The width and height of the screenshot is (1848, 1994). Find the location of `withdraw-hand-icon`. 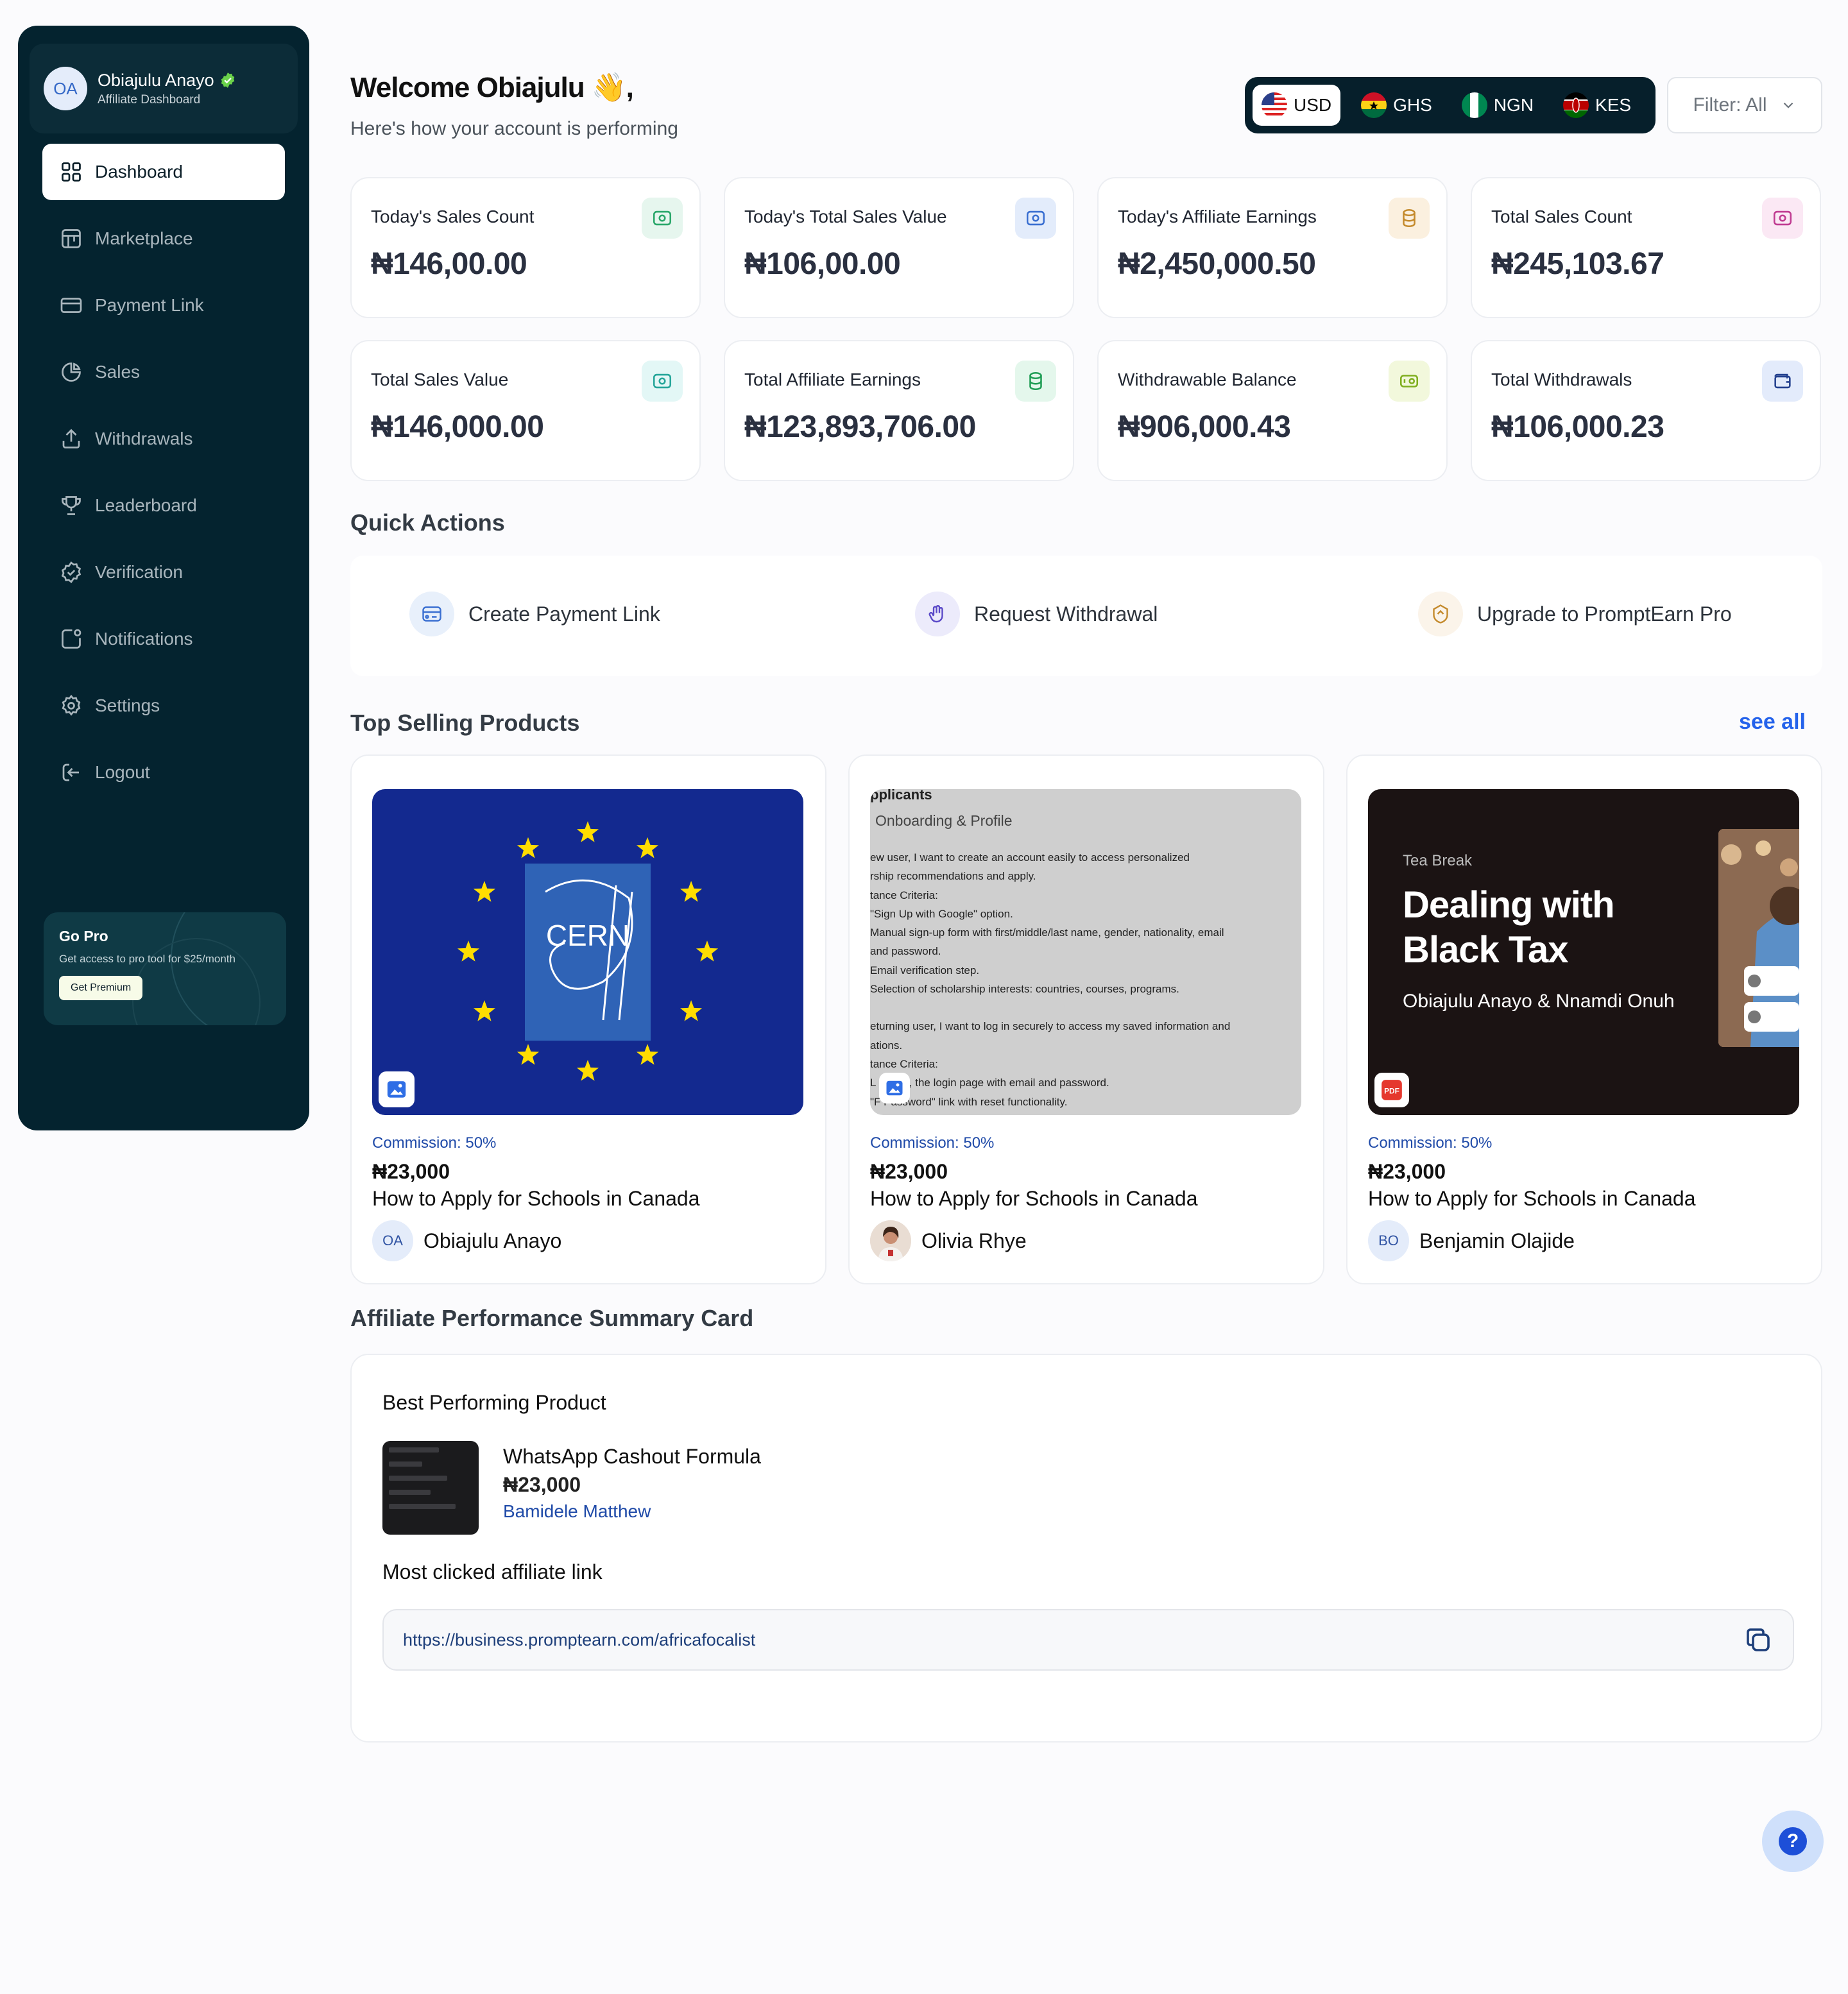

withdraw-hand-icon is located at coordinates (938, 614).